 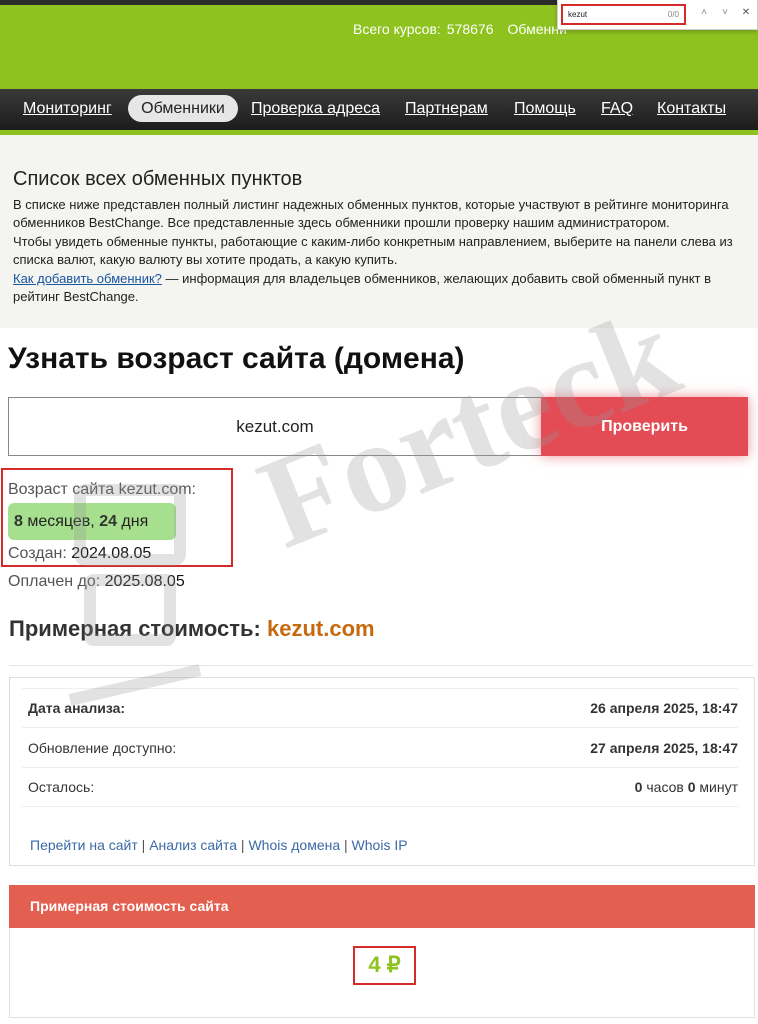 I want to click on analysis-date-row: Дата анализа: 26 апреля 2025, 18:47, so click(x=383, y=708).